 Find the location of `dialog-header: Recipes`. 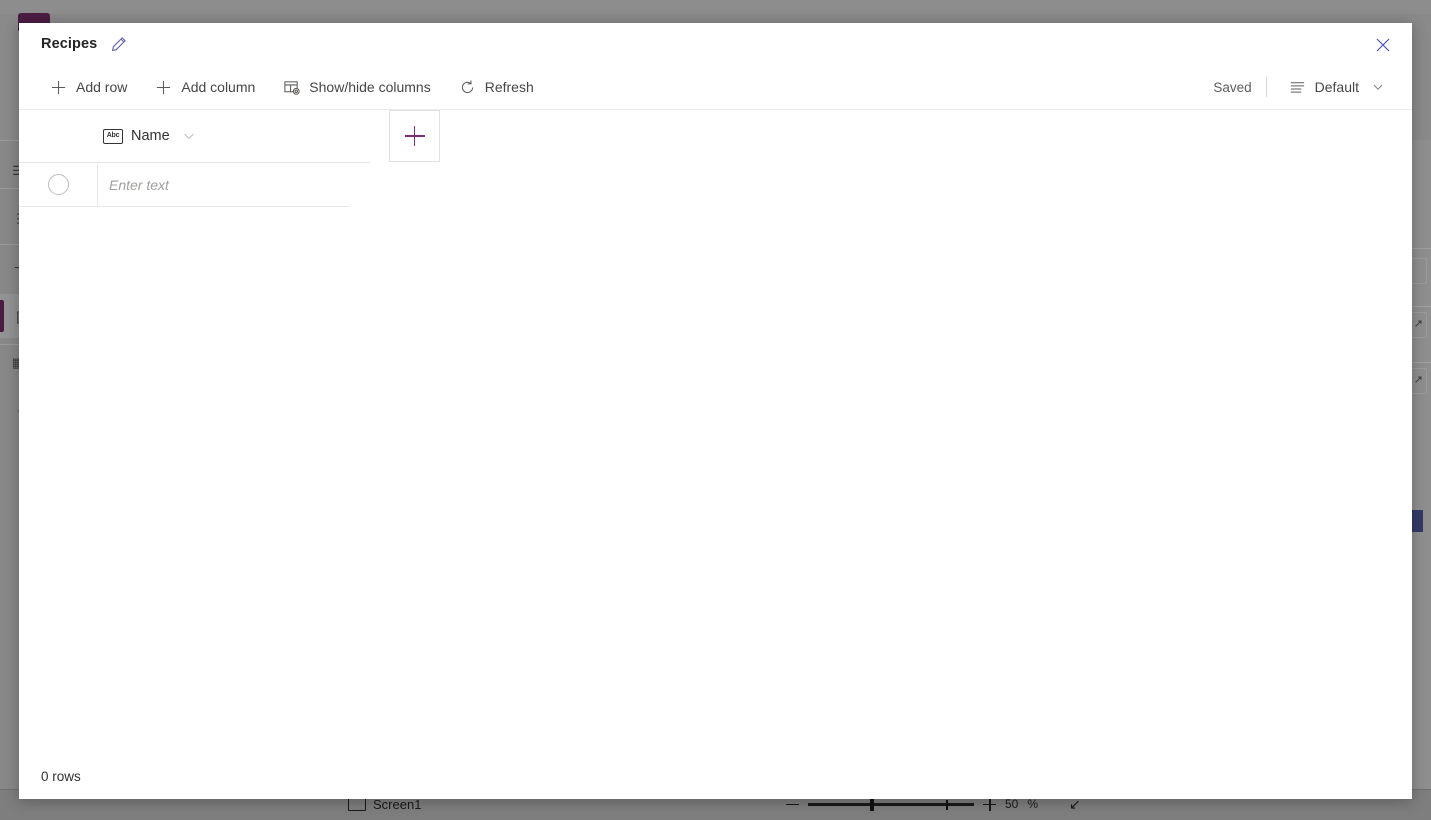

dialog-header: Recipes is located at coordinates (715, 44).